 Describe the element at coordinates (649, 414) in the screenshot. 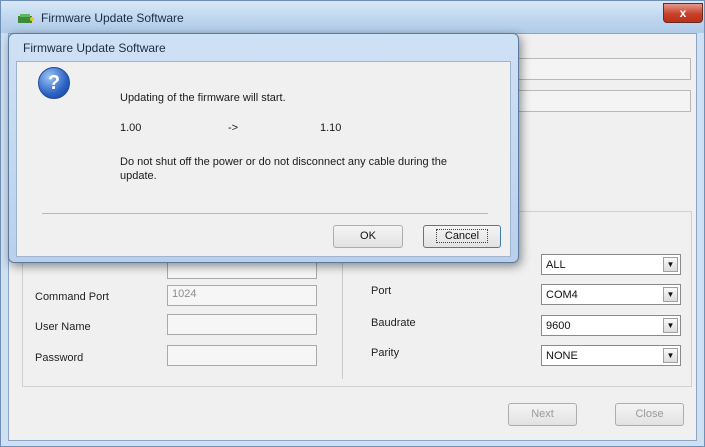

I see `close-button: Close` at that location.